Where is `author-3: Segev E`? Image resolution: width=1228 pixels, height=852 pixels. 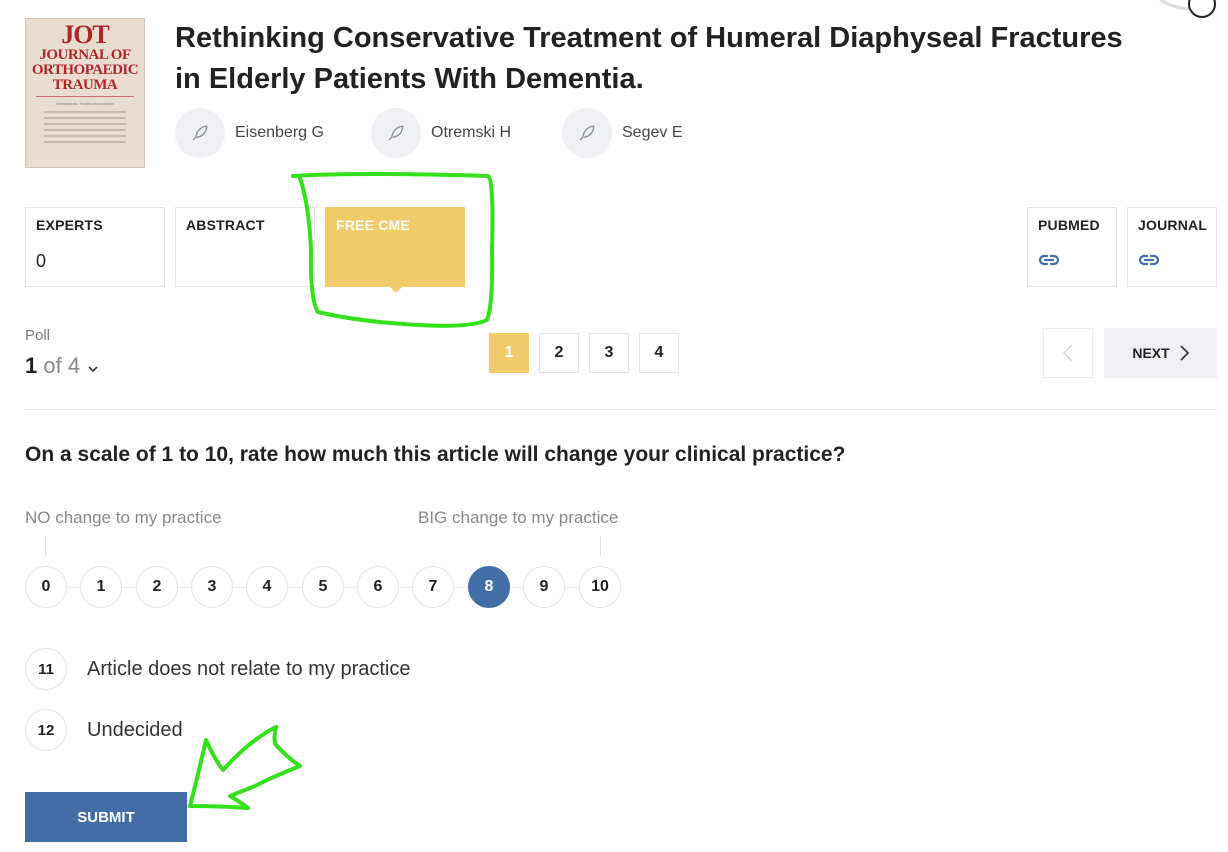
author-3: Segev E is located at coordinates (622, 133).